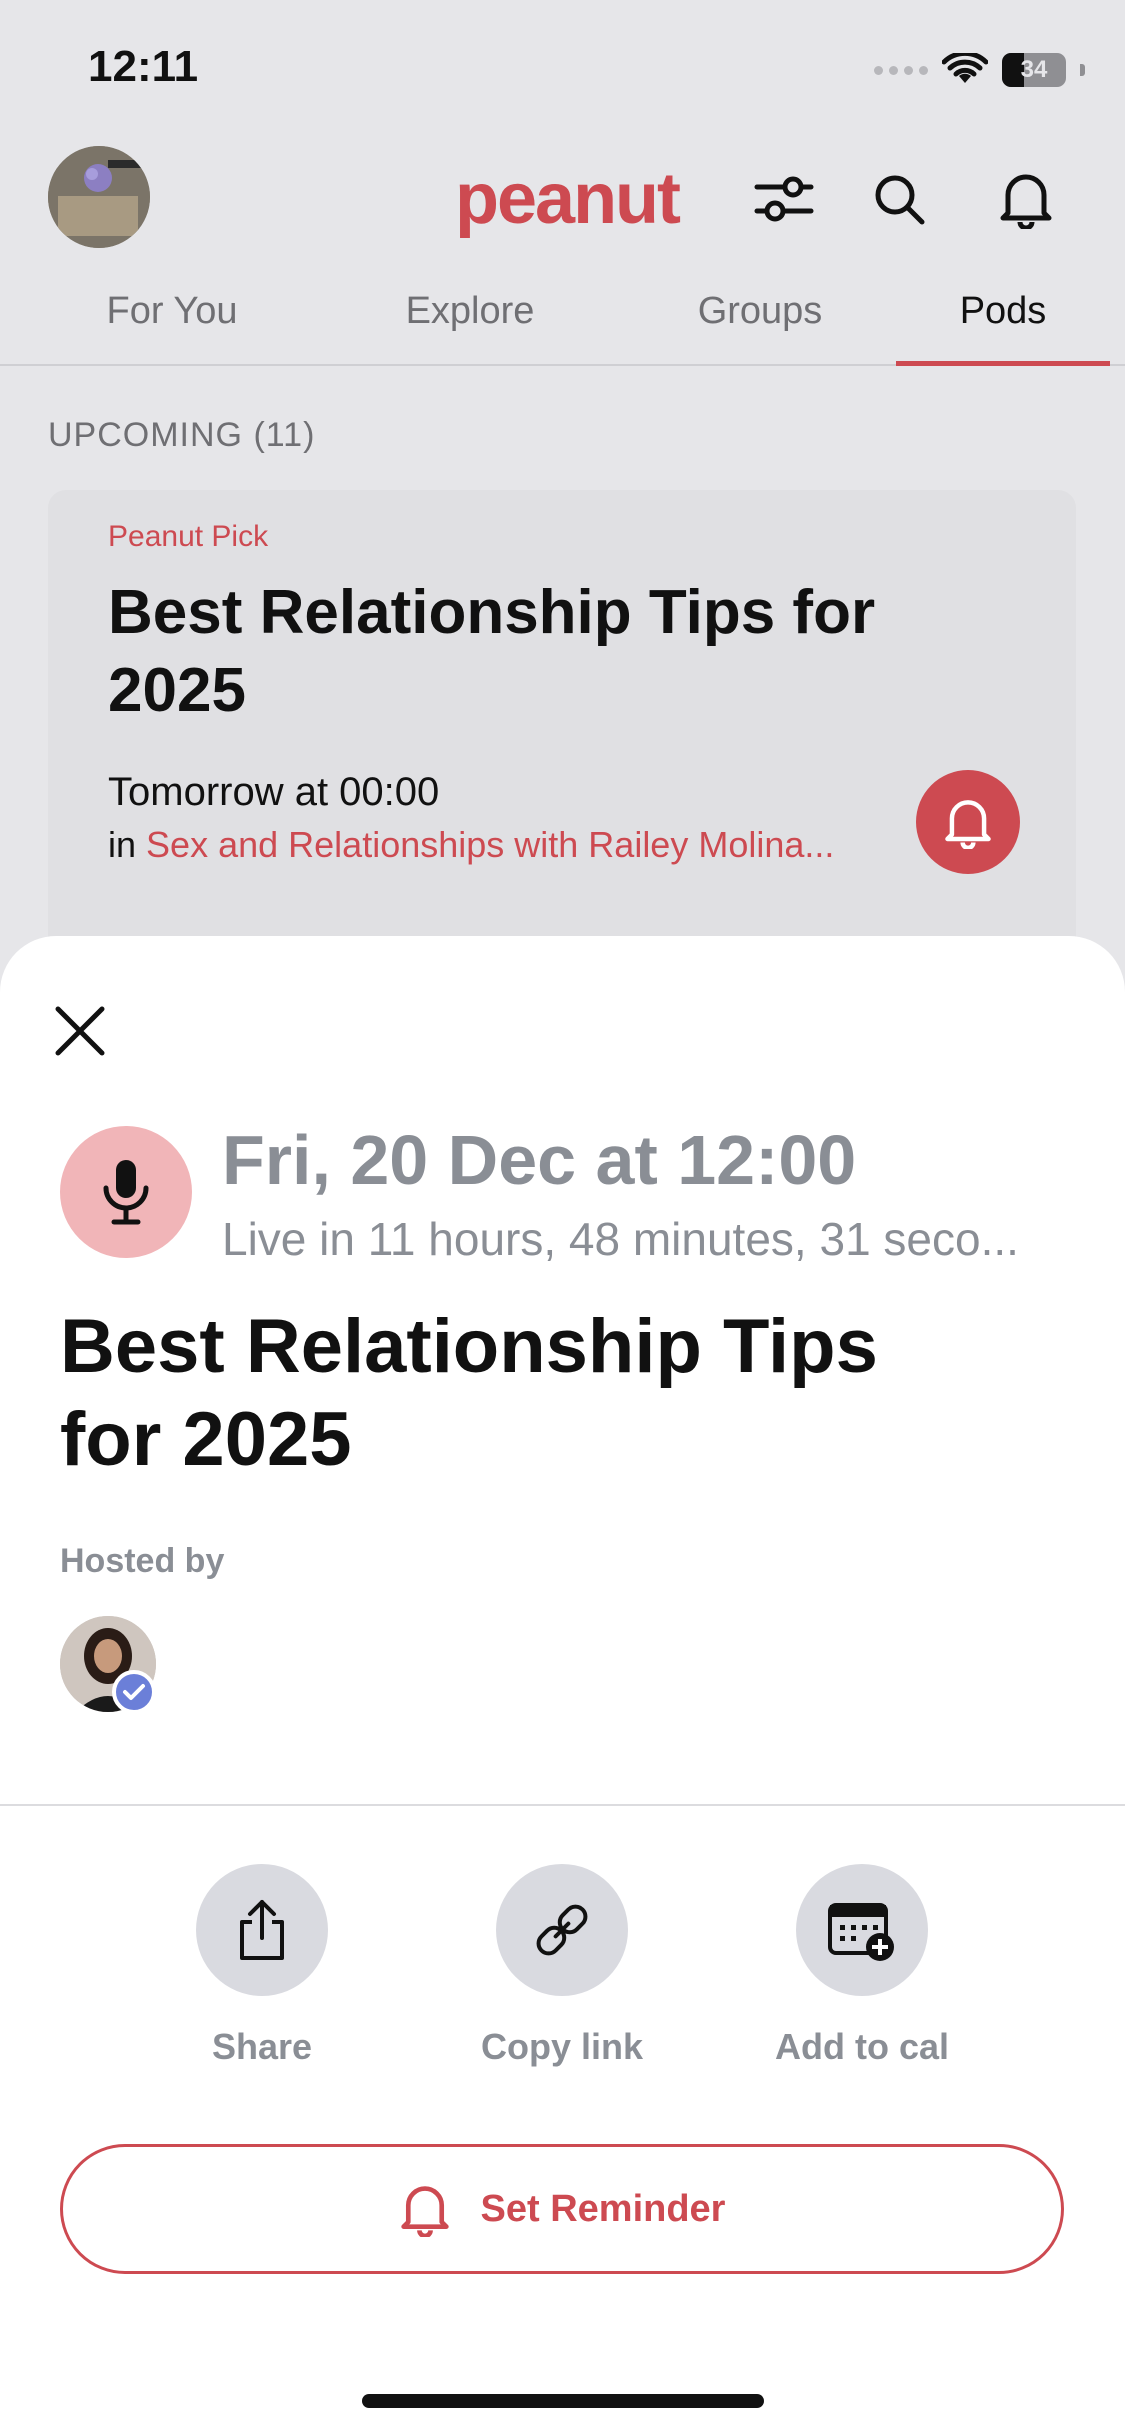 The width and height of the screenshot is (1125, 2436). What do you see at coordinates (562, 1805) in the screenshot?
I see `divider` at bounding box center [562, 1805].